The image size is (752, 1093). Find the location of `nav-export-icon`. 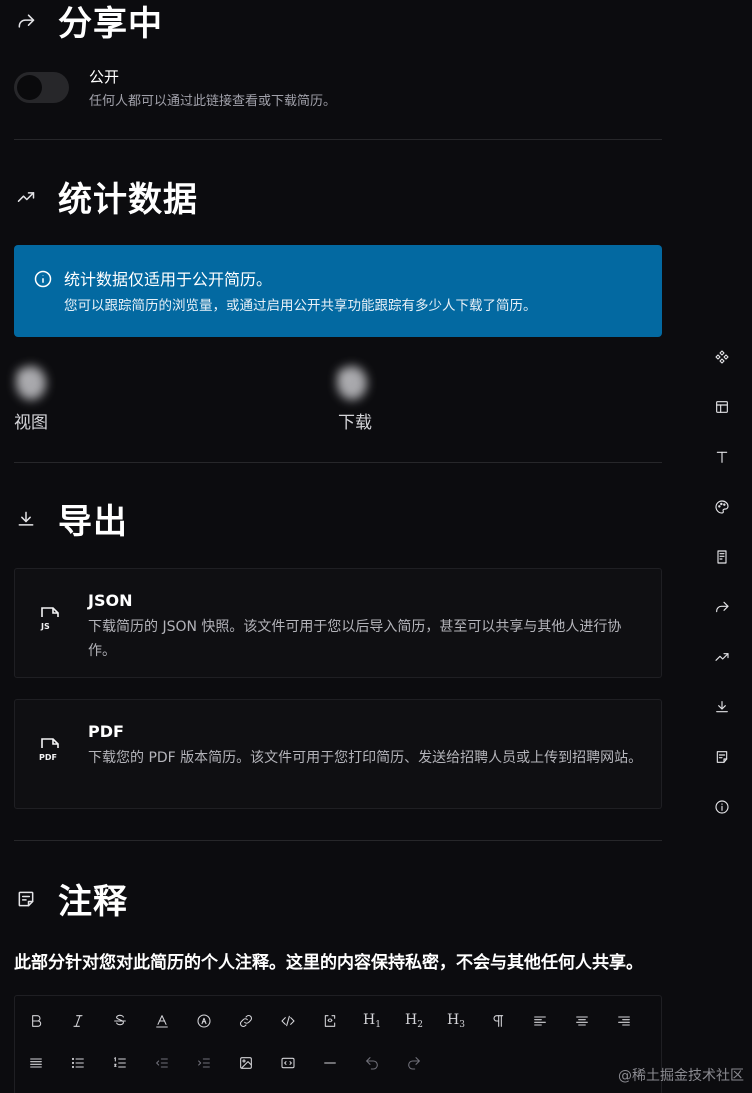

nav-export-icon is located at coordinates (722, 707).